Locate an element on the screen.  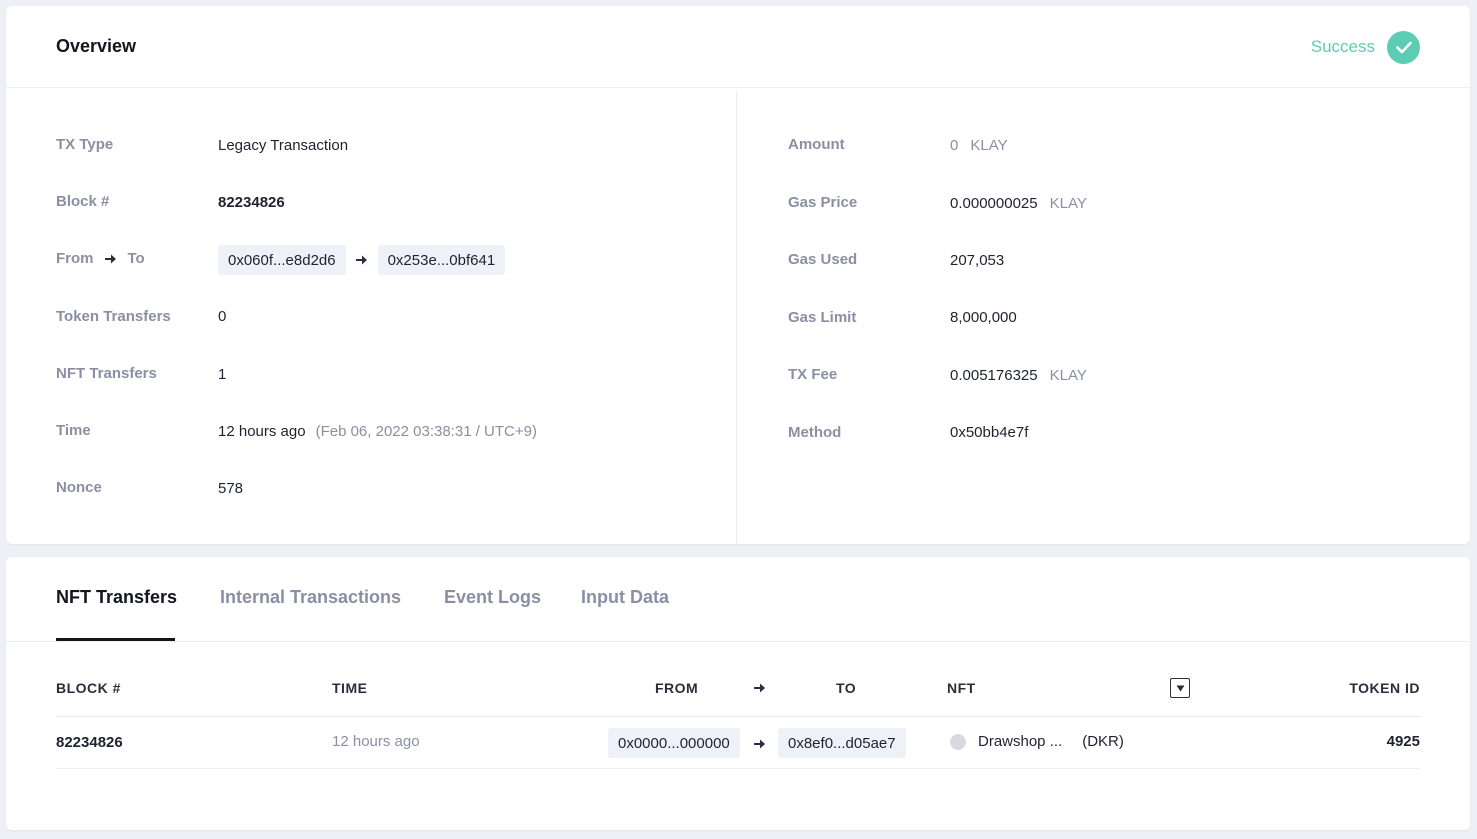
token-transfers-value: 0 is located at coordinates (222, 316).